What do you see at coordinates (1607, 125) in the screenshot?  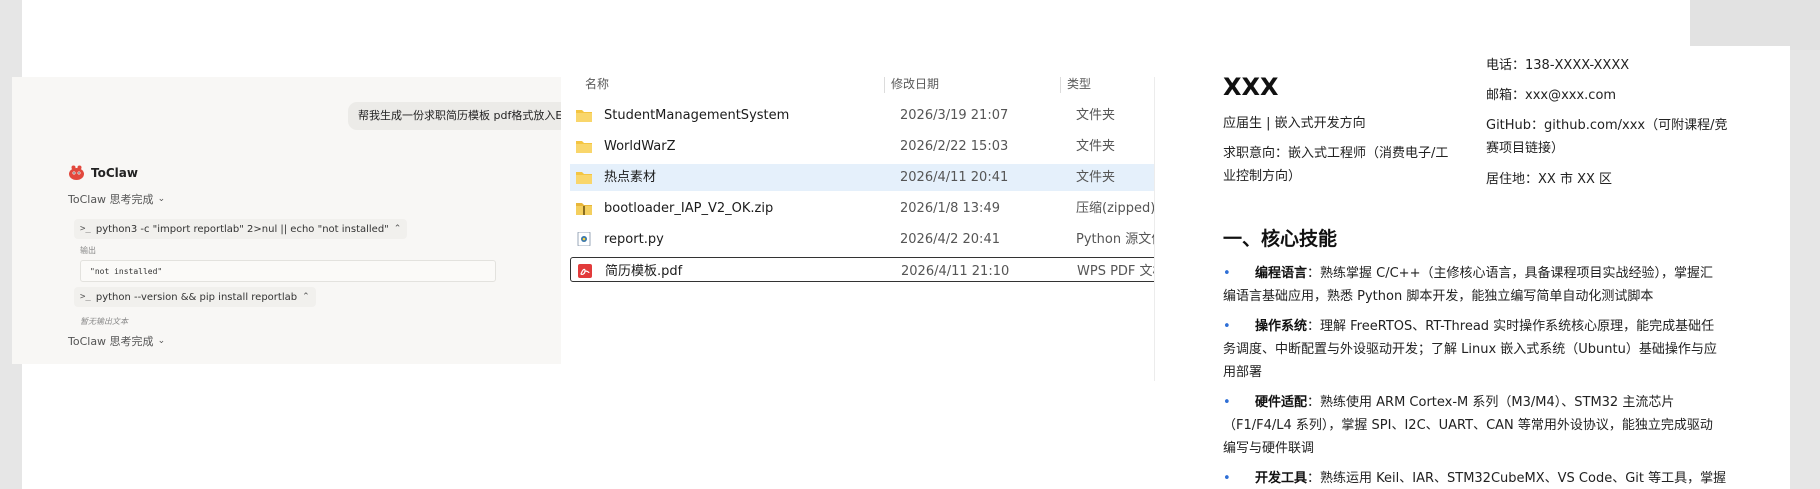 I see `resume-github-line1: GitHub：github.com/xxx（可附课程/竞` at bounding box center [1607, 125].